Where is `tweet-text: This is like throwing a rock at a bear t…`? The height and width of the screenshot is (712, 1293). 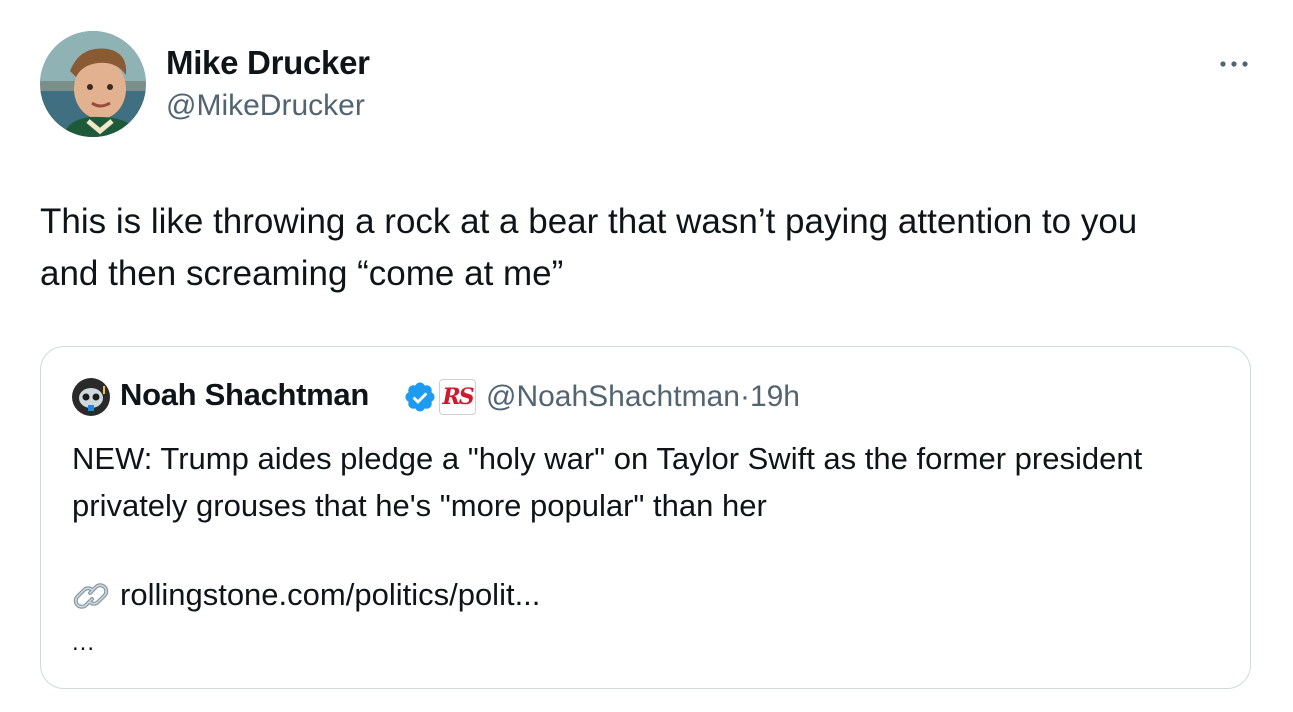 tweet-text: This is like throwing a rock at a bear t… is located at coordinates (589, 247).